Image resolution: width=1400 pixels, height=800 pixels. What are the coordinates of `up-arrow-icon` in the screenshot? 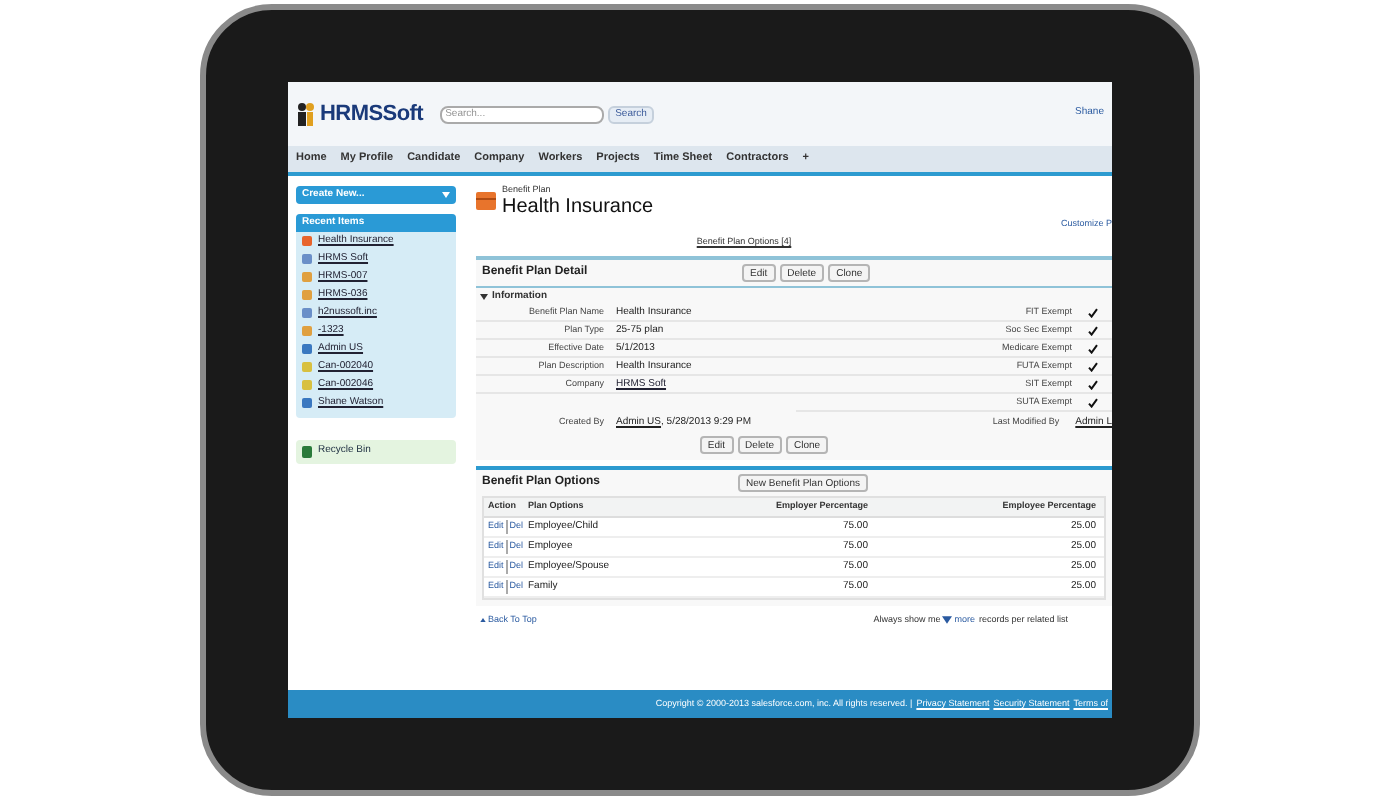 It's located at (483, 620).